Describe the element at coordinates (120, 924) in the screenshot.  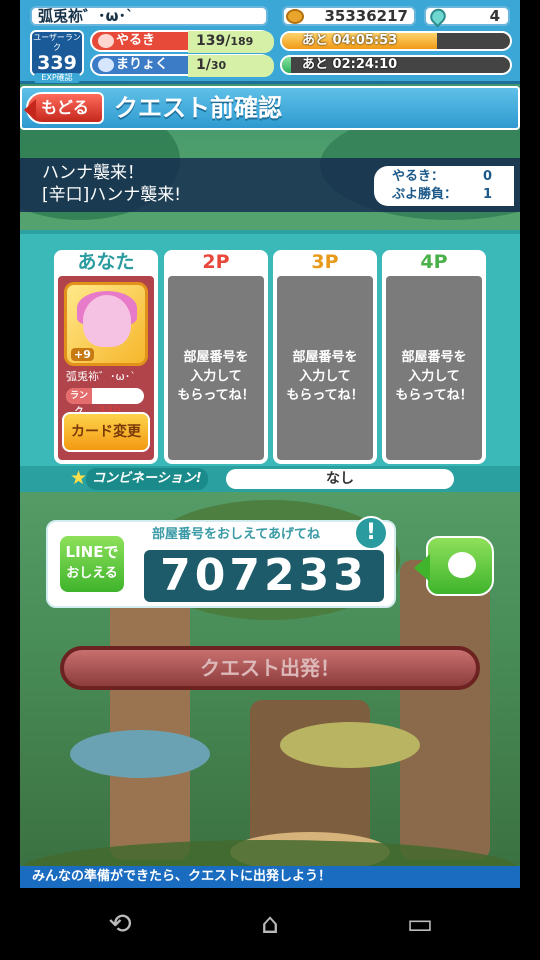
I see `back-nav-icon: ⟲` at that location.